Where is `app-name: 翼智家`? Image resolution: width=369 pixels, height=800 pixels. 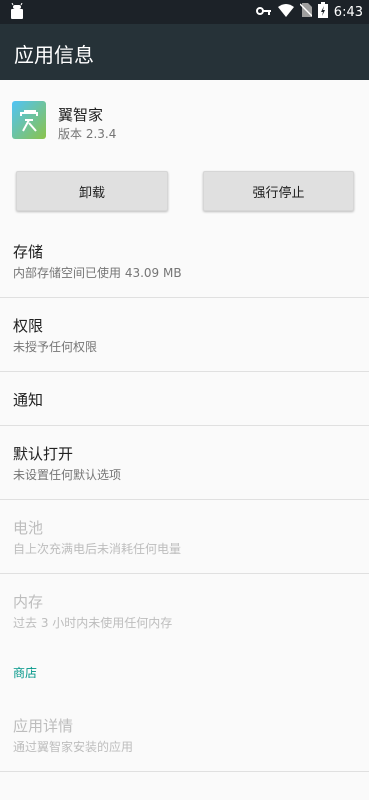
app-name: 翼智家 is located at coordinates (81, 115).